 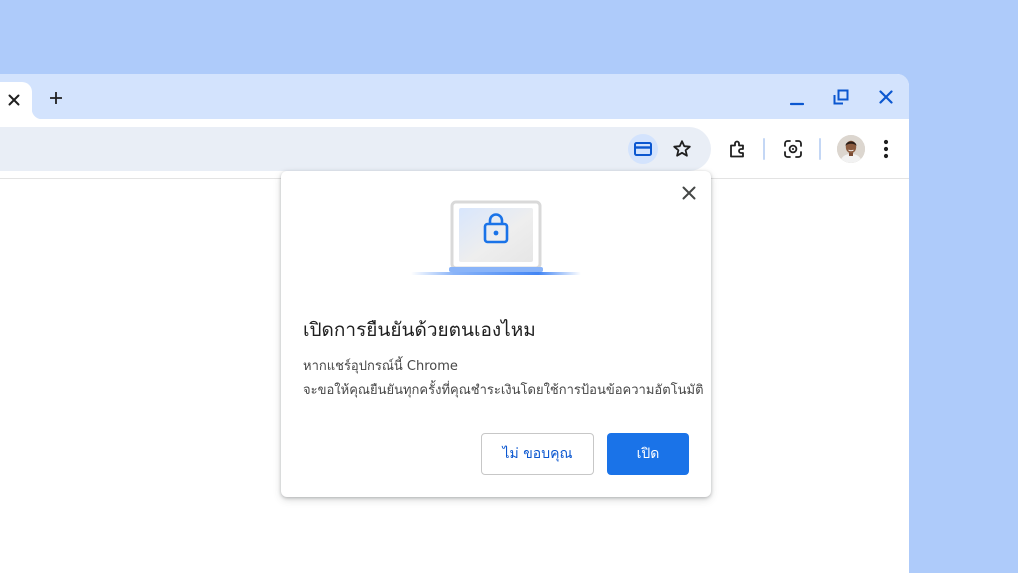 I want to click on profile-avatar, so click(x=851, y=149).